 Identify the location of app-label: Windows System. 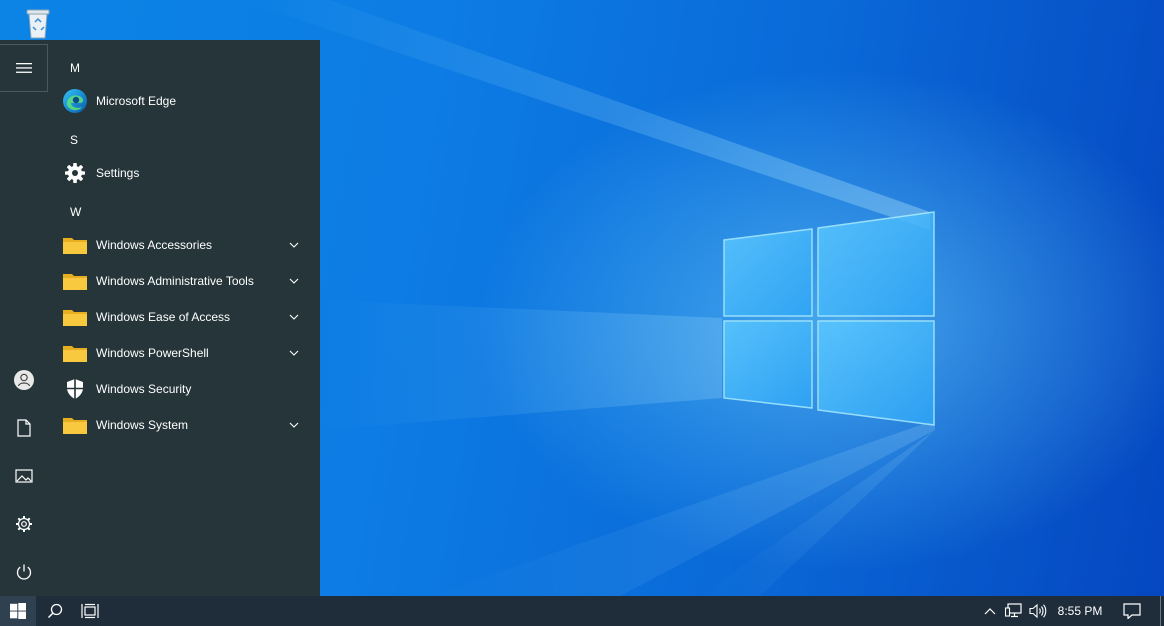
(142, 425).